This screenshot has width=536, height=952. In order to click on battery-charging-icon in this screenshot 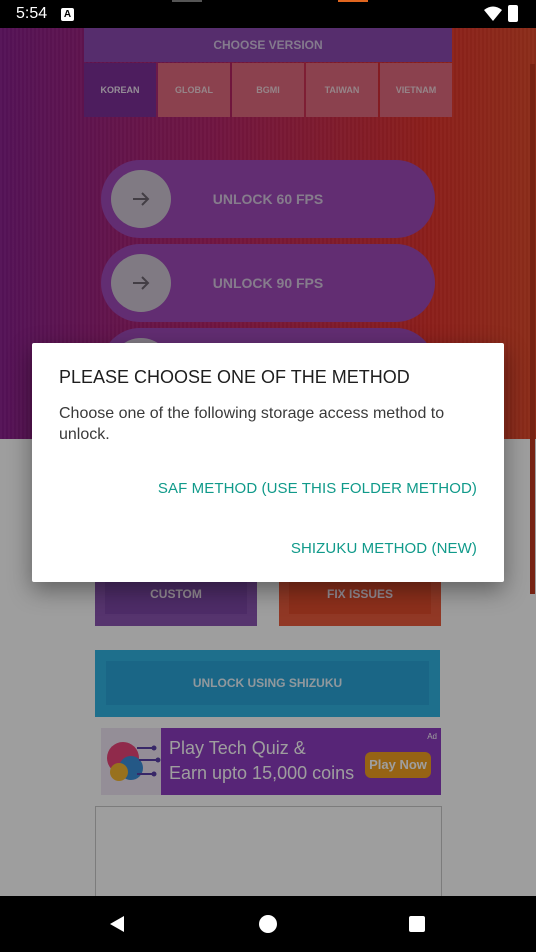, I will do `click(513, 13)`.